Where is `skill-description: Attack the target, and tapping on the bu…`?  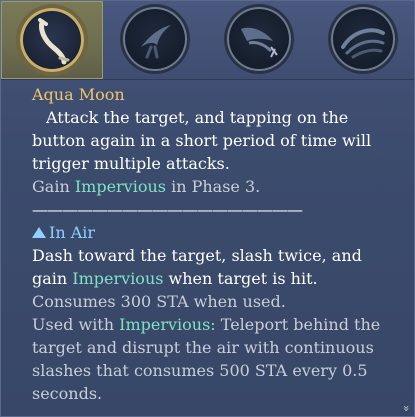
skill-description: Attack the target, and tapping on the bu… is located at coordinates (202, 140).